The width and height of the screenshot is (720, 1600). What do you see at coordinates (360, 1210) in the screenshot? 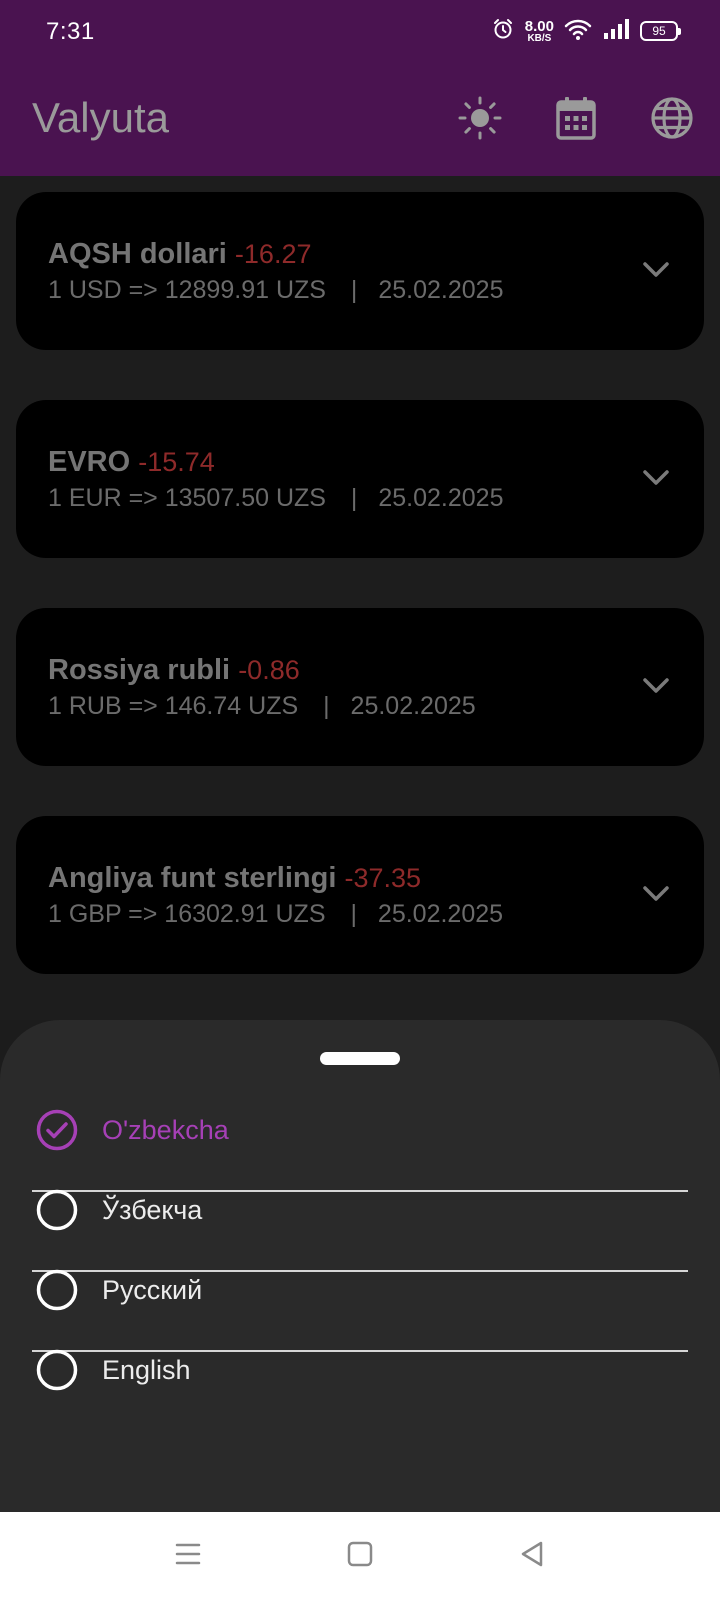
I see `language-option-uz-cyrillic: Ўзбекча` at bounding box center [360, 1210].